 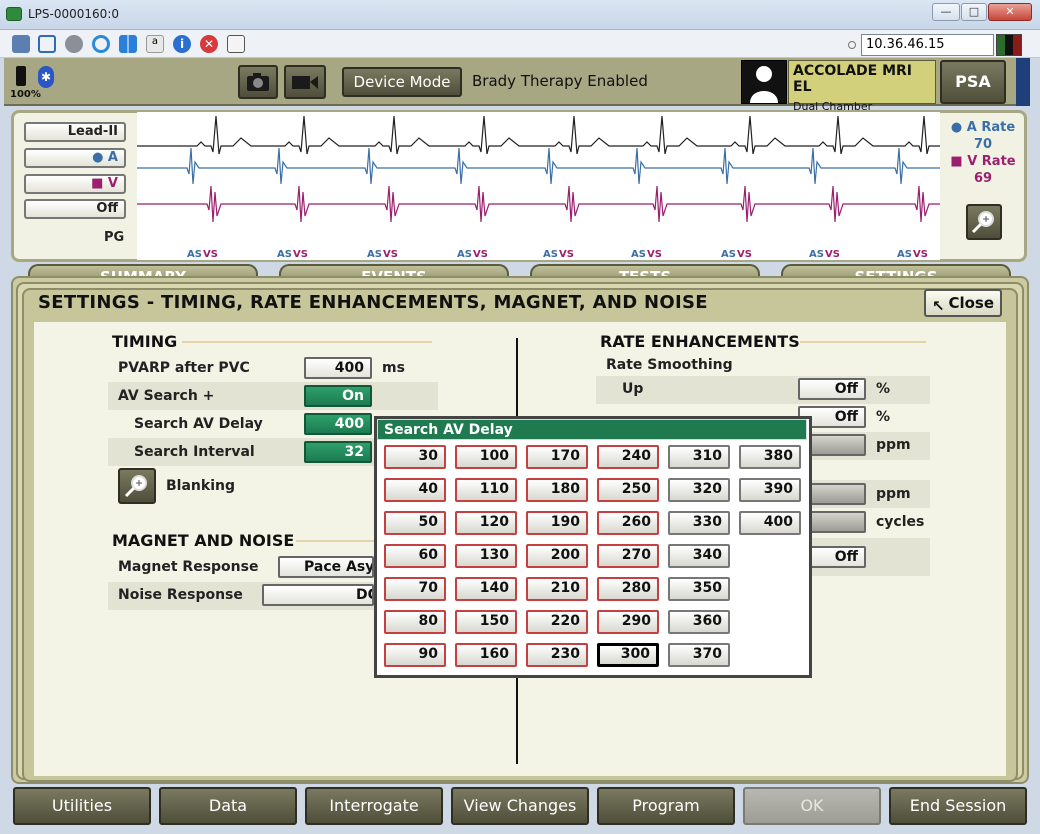 What do you see at coordinates (764, 82) in the screenshot?
I see `patient-avatar-icon` at bounding box center [764, 82].